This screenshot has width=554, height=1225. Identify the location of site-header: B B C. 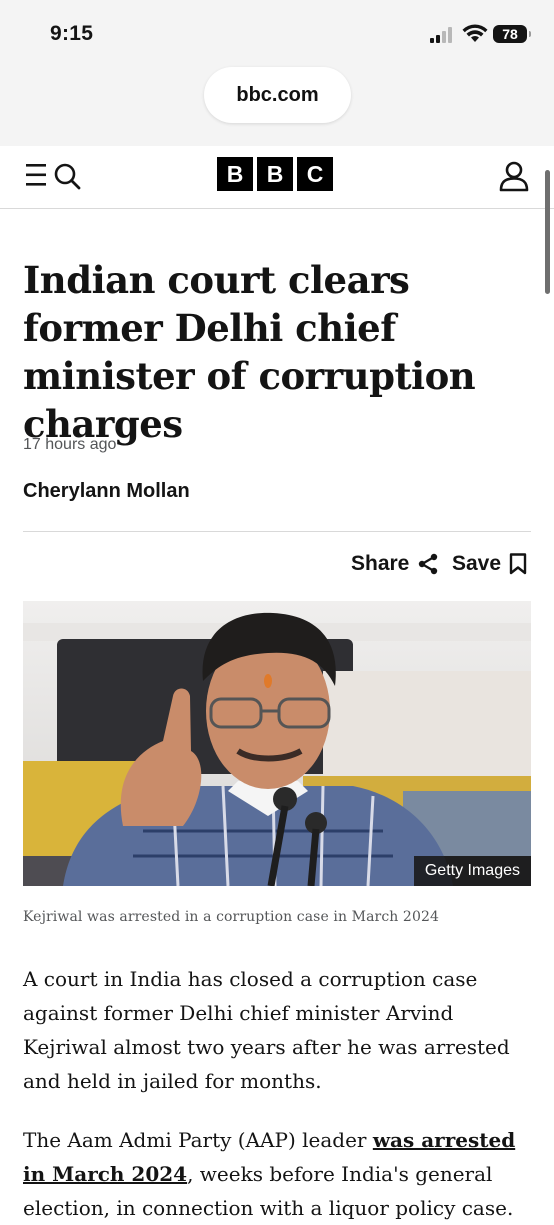
(277, 177).